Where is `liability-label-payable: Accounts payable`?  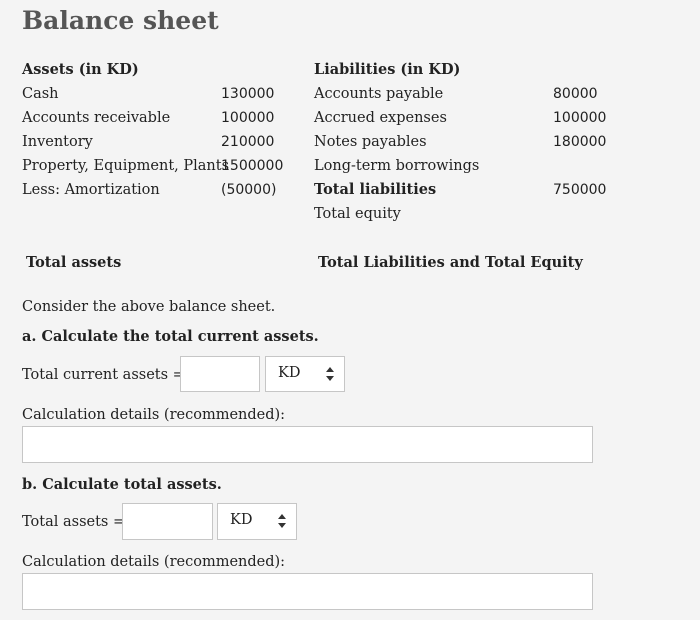 liability-label-payable: Accounts payable is located at coordinates (379, 94).